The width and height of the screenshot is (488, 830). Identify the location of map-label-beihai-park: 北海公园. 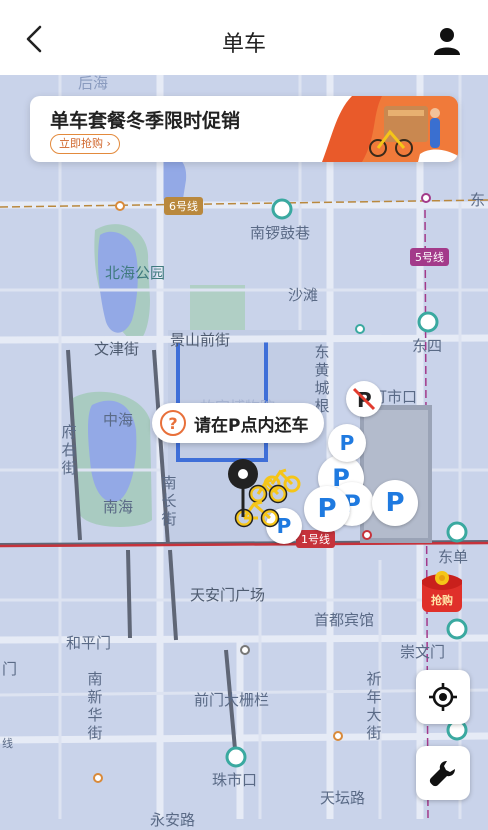
(135, 273).